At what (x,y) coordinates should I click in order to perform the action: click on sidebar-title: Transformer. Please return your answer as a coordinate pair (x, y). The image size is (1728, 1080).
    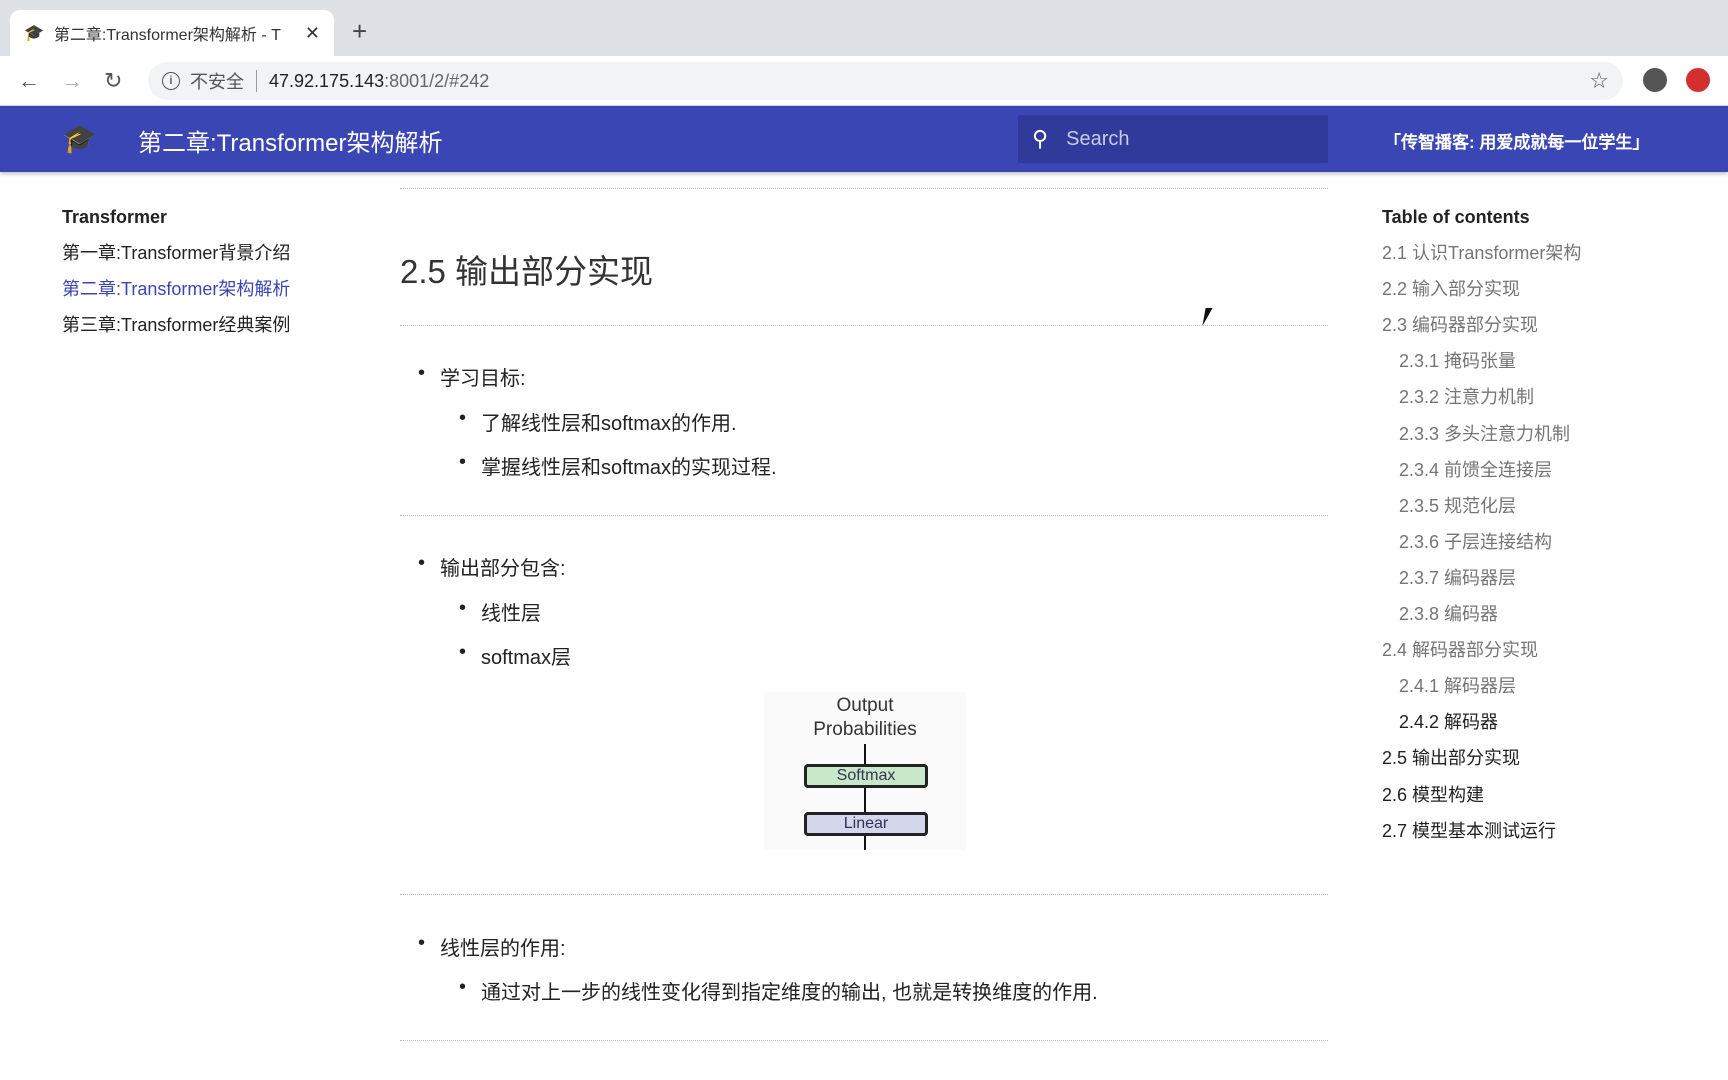
    Looking at the image, I should click on (115, 217).